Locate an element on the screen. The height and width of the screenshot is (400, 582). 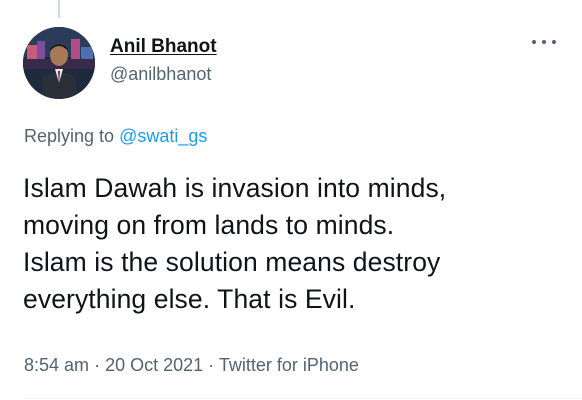
divider is located at coordinates (303, 398).